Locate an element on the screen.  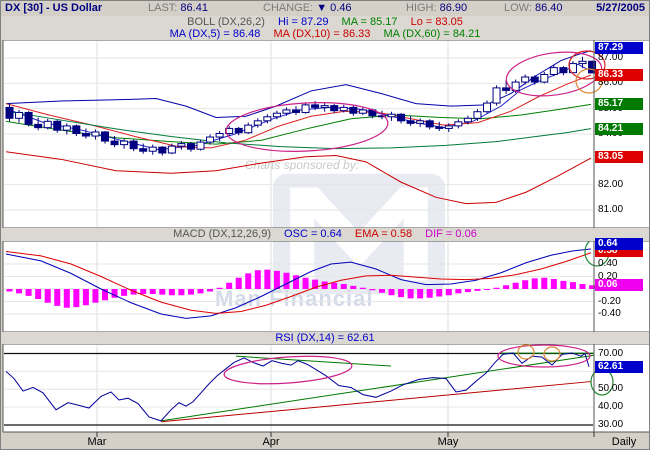
y-axis-label: -0.20 is located at coordinates (609, 301).